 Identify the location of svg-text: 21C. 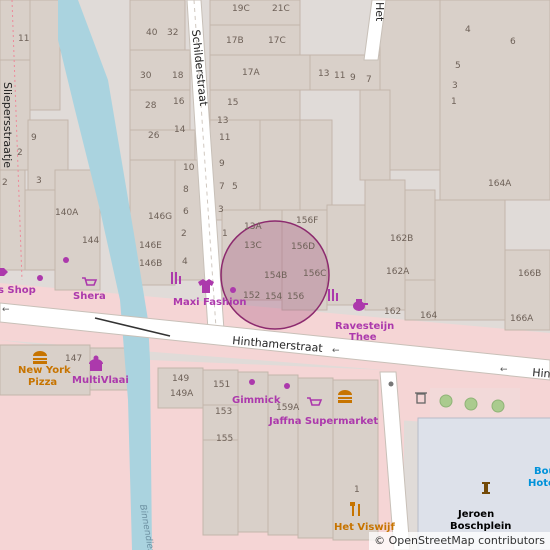
(281, 9).